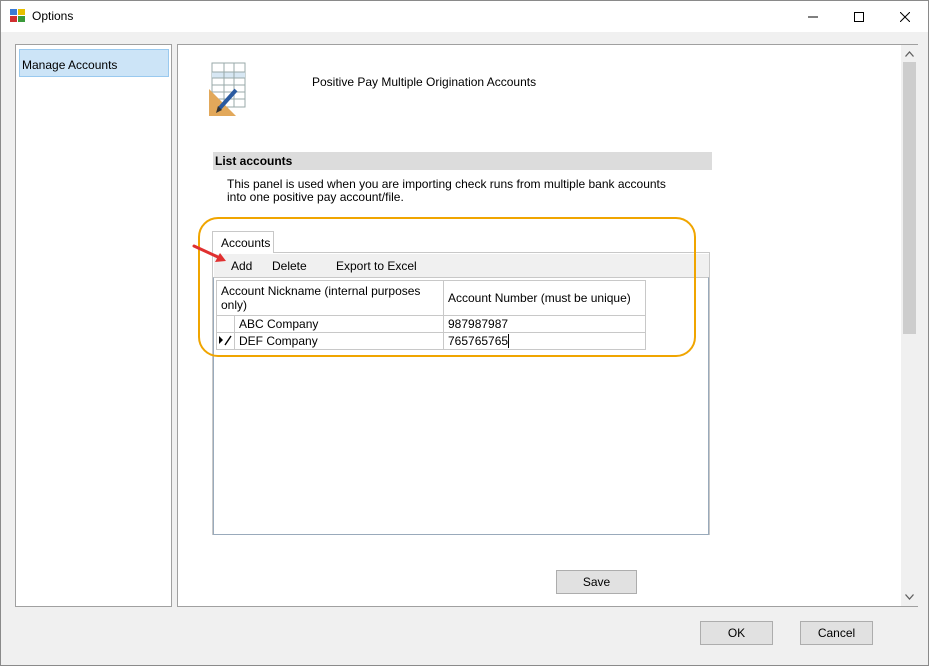 Image resolution: width=929 pixels, height=666 pixels. Describe the element at coordinates (94, 63) in the screenshot. I see `nav-item-manage-accounts: Manage Accounts` at that location.